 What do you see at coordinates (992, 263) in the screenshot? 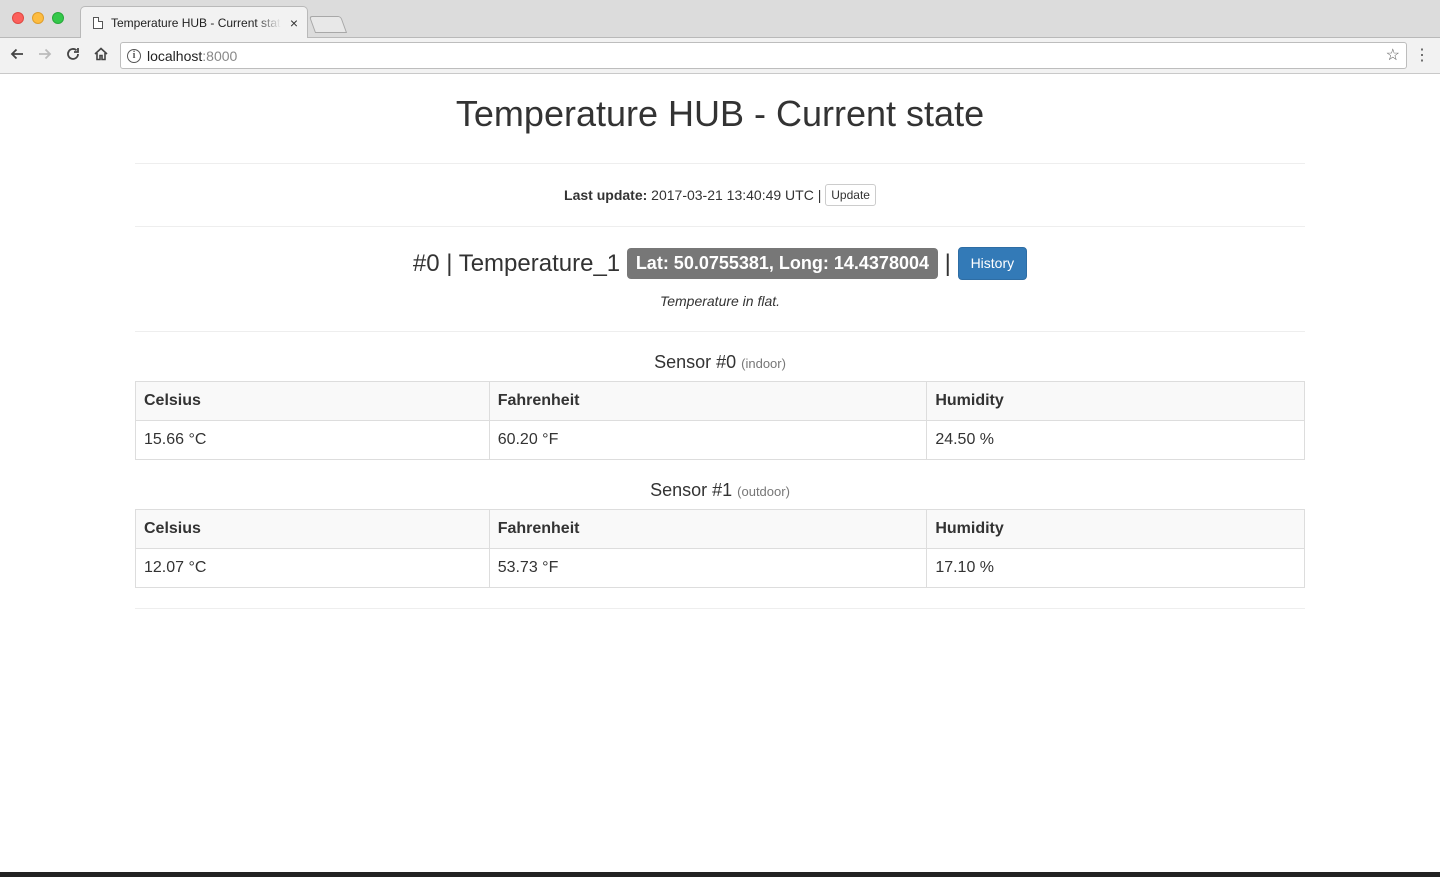
I see `history-button: History` at bounding box center [992, 263].